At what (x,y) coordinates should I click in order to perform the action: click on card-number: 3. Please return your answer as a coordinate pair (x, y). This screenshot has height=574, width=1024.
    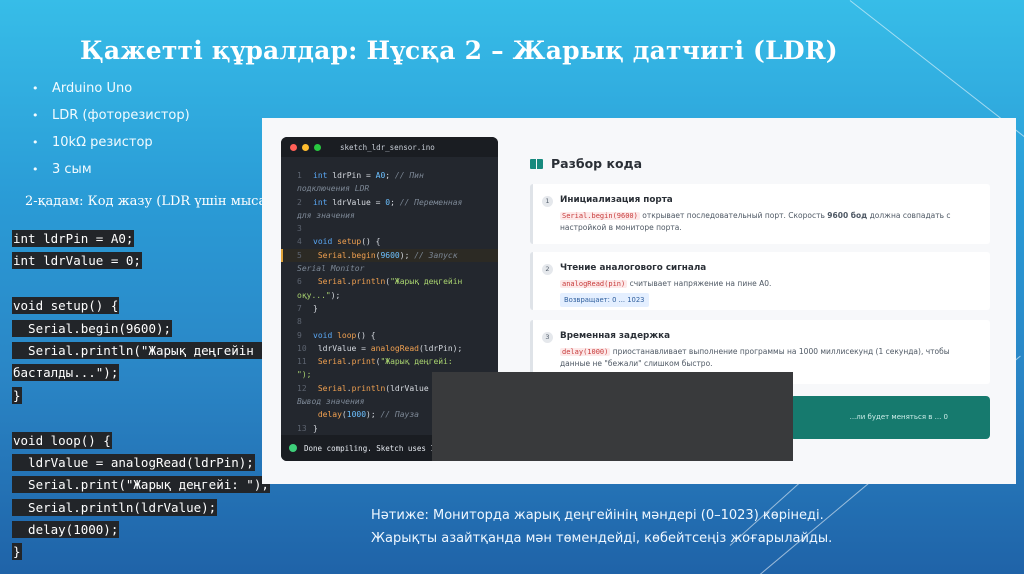
    Looking at the image, I should click on (547, 337).